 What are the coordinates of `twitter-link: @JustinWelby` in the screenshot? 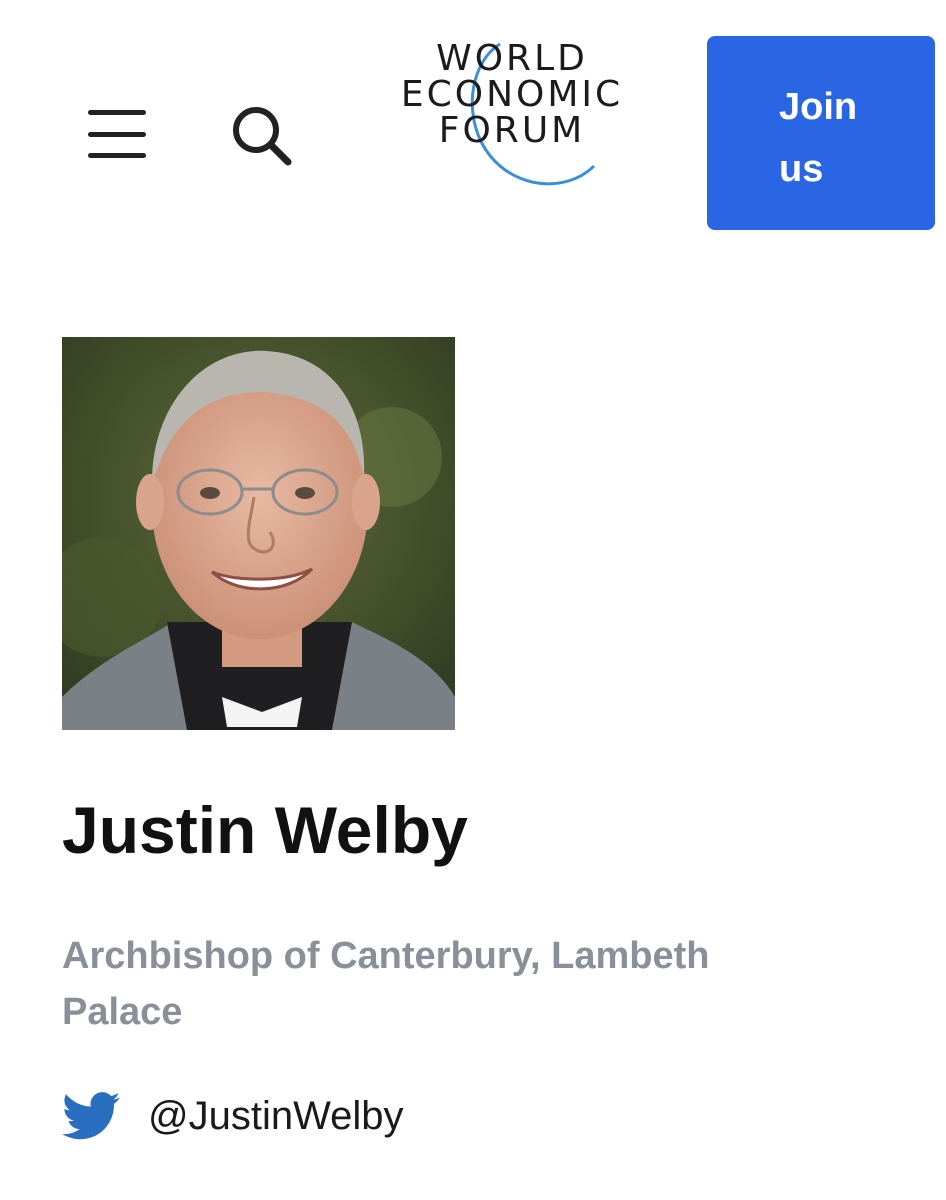 It's located at (233, 1116).